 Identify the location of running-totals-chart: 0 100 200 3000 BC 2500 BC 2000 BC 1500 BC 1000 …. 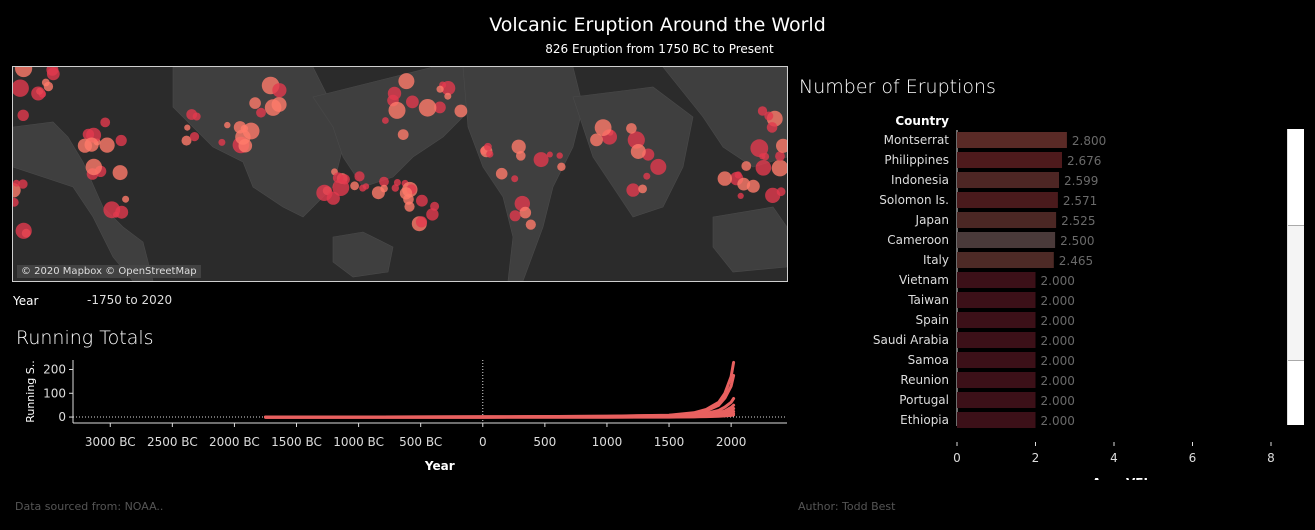
(397, 415).